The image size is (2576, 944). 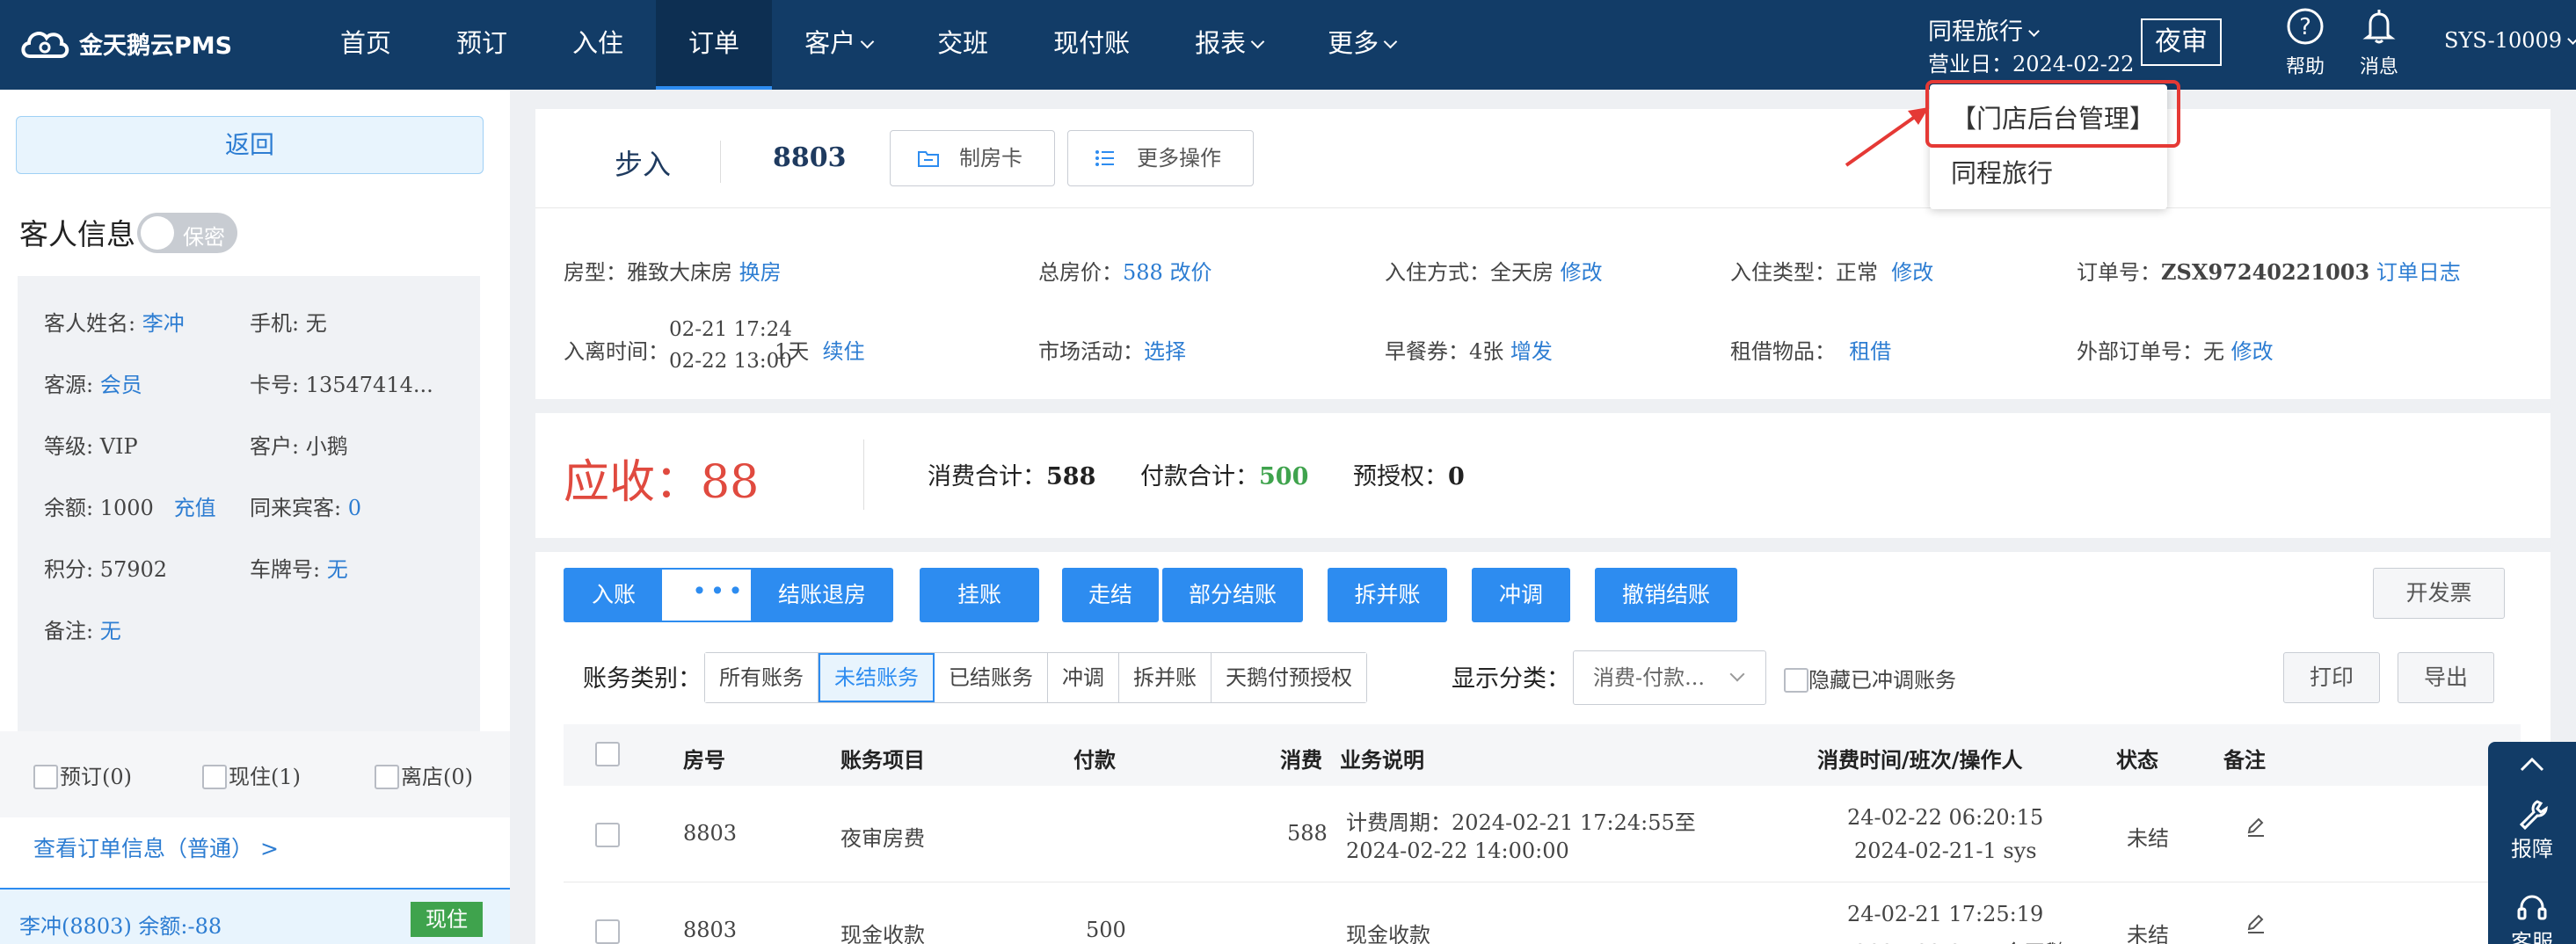 What do you see at coordinates (1920, 760) in the screenshot?
I see `column-header: 消费时间/班次/操作人` at bounding box center [1920, 760].